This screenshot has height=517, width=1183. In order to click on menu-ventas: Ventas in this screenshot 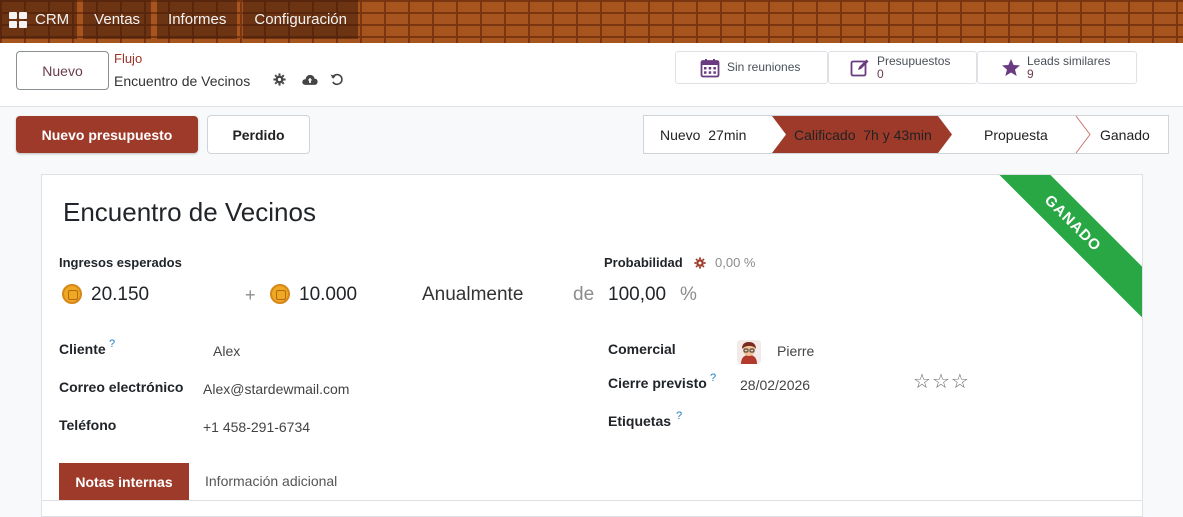, I will do `click(117, 19)`.